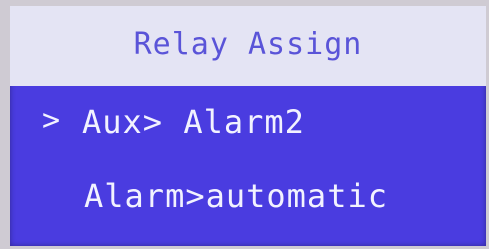 This screenshot has height=249, width=489. What do you see at coordinates (236, 196) in the screenshot?
I see `menu-item-label: Alarm>automatic` at bounding box center [236, 196].